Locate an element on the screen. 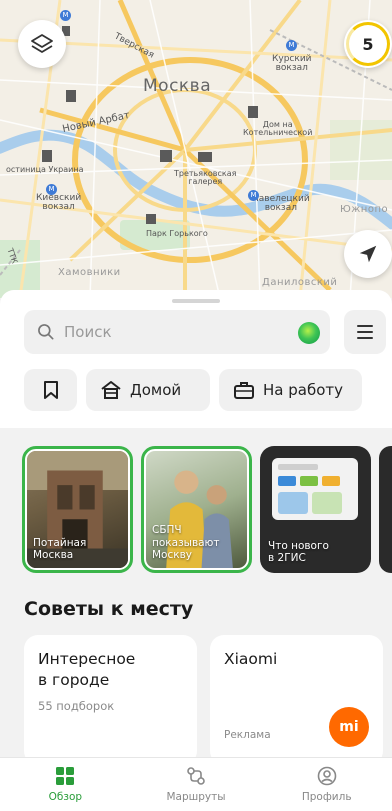 The width and height of the screenshot is (392, 811). badge-progress-ring is located at coordinates (368, 44).